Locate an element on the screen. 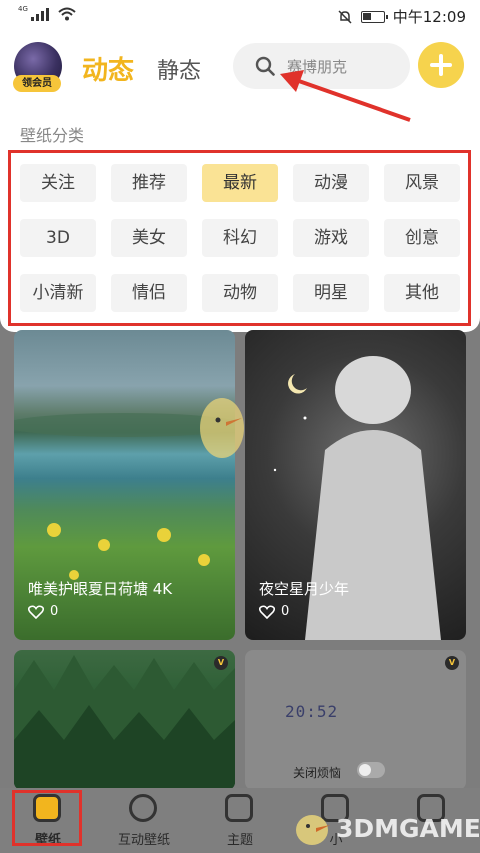 The image size is (480, 853). category-item: 小清新 is located at coordinates (58, 293).